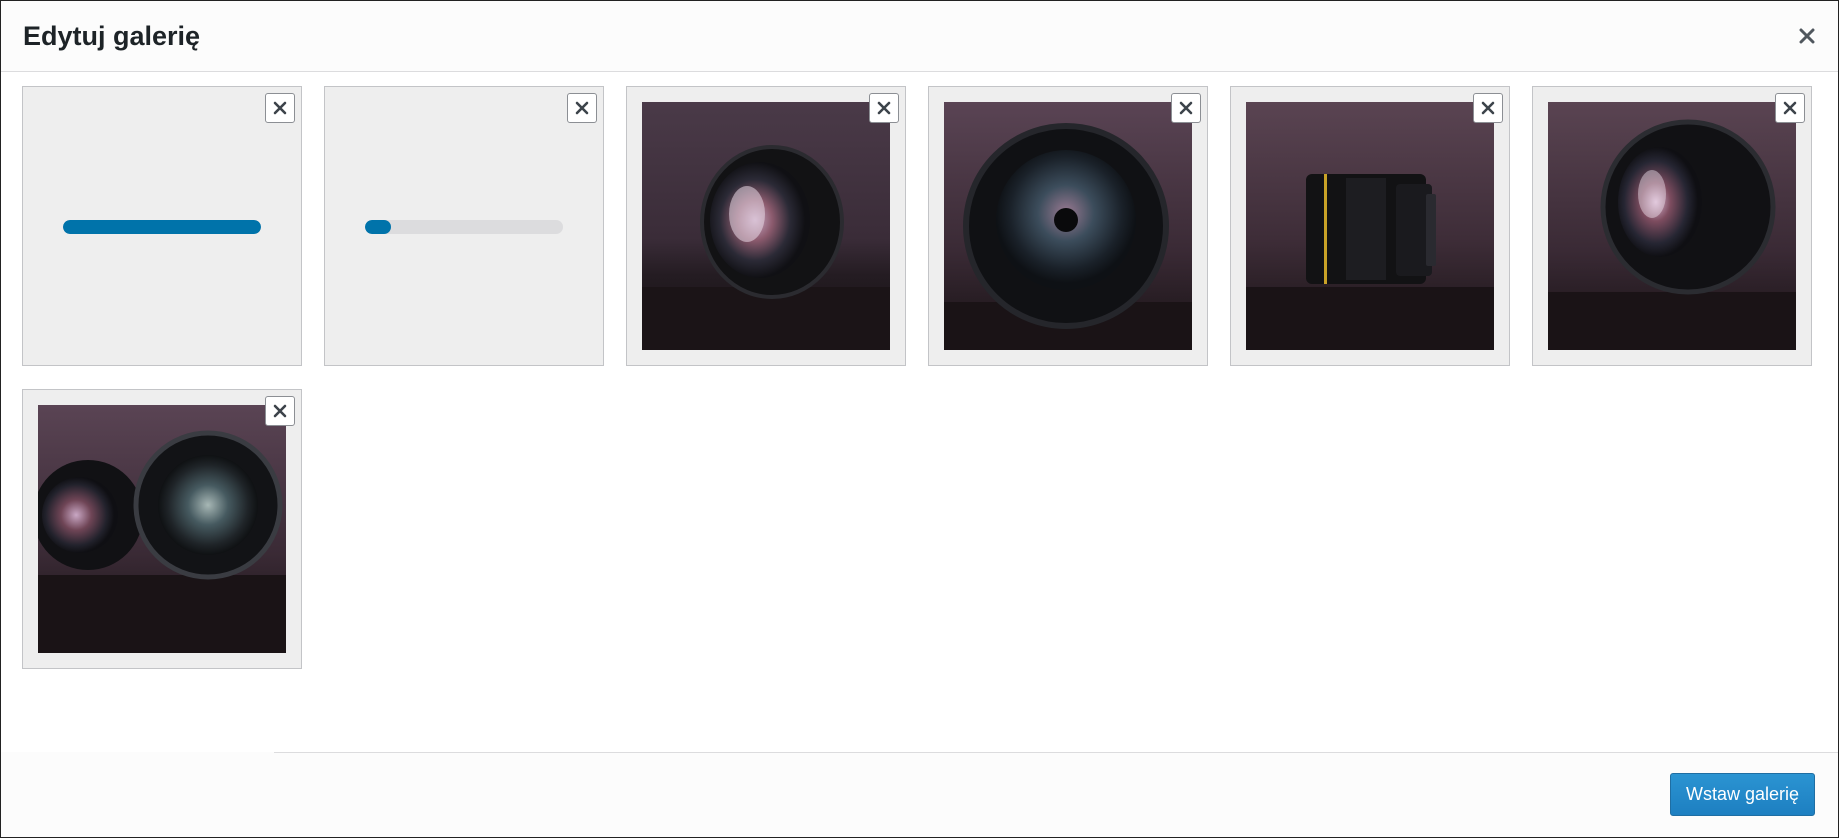 The image size is (1839, 838). What do you see at coordinates (1056, 752) in the screenshot?
I see `footer-divider` at bounding box center [1056, 752].